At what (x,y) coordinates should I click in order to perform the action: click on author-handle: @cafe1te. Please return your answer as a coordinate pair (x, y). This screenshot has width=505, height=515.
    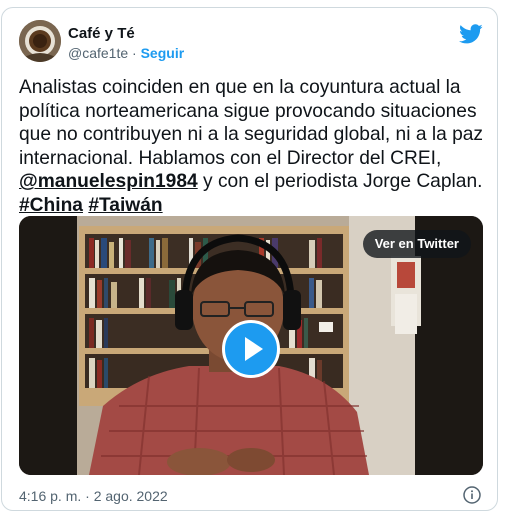
    Looking at the image, I should click on (98, 53).